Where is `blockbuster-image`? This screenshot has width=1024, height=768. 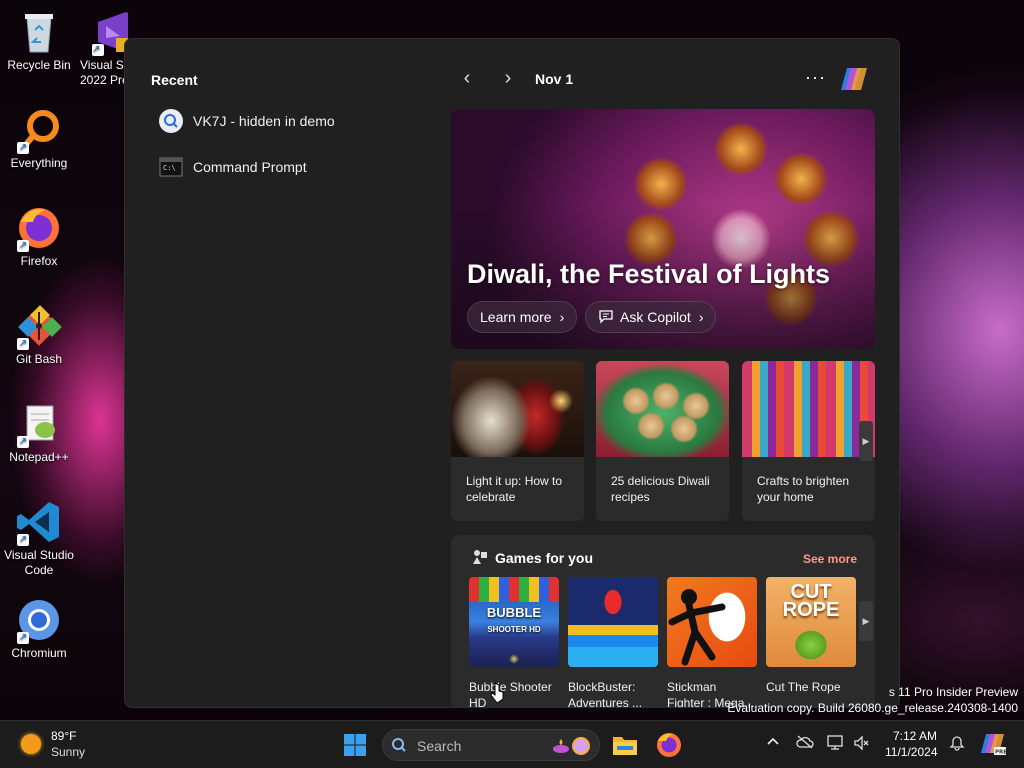
blockbuster-image is located at coordinates (613, 622).